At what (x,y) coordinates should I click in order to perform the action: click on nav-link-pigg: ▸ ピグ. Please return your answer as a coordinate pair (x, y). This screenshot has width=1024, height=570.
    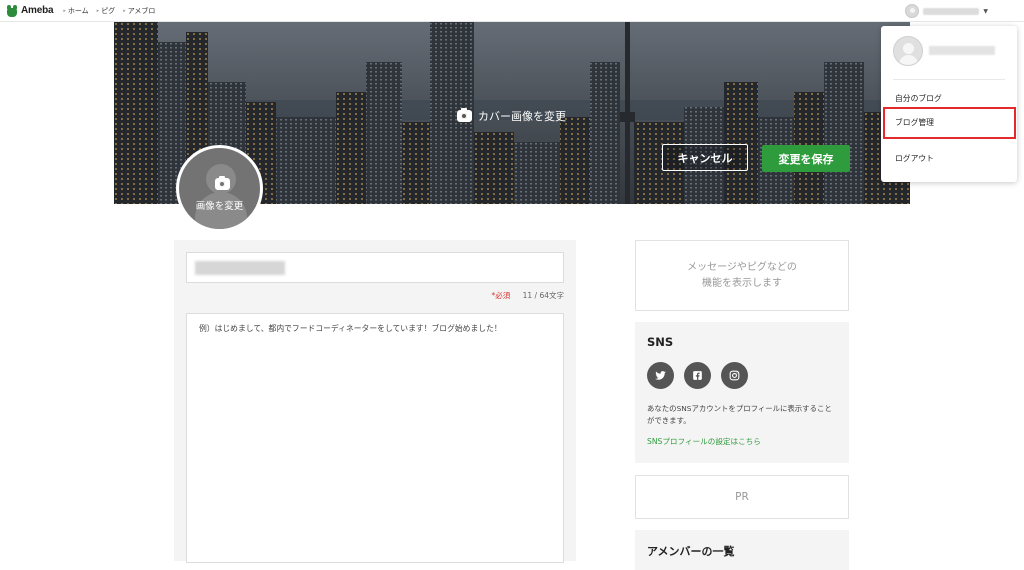
    Looking at the image, I should click on (106, 11).